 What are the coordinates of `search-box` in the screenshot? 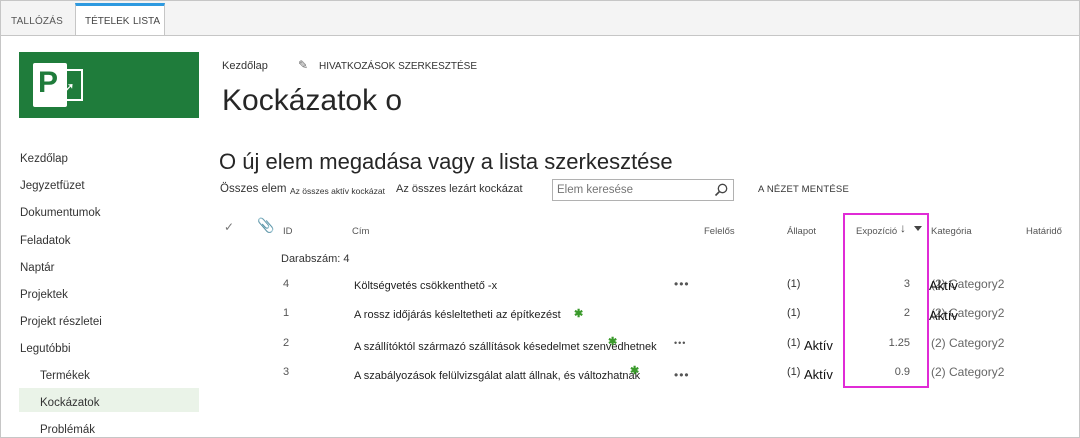 It's located at (643, 190).